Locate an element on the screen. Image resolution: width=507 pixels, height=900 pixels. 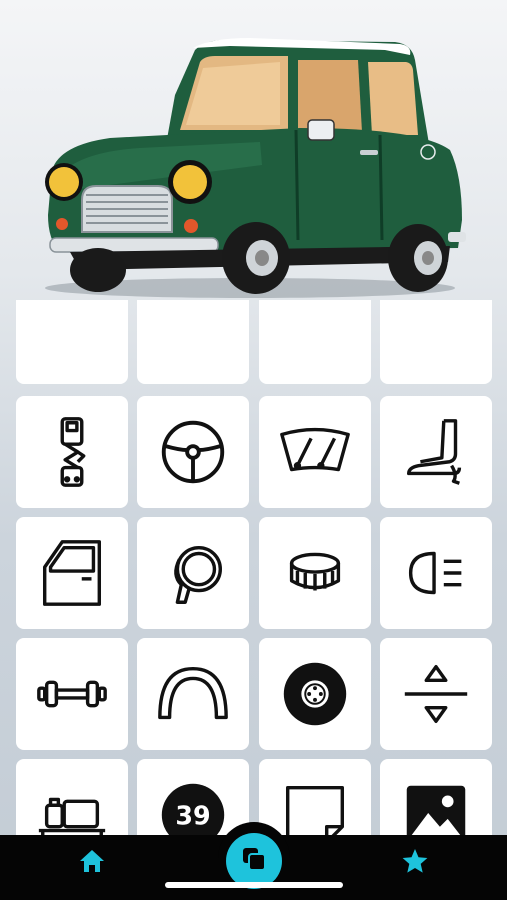
part-tile-racing-number: 39 is located at coordinates (193, 797).